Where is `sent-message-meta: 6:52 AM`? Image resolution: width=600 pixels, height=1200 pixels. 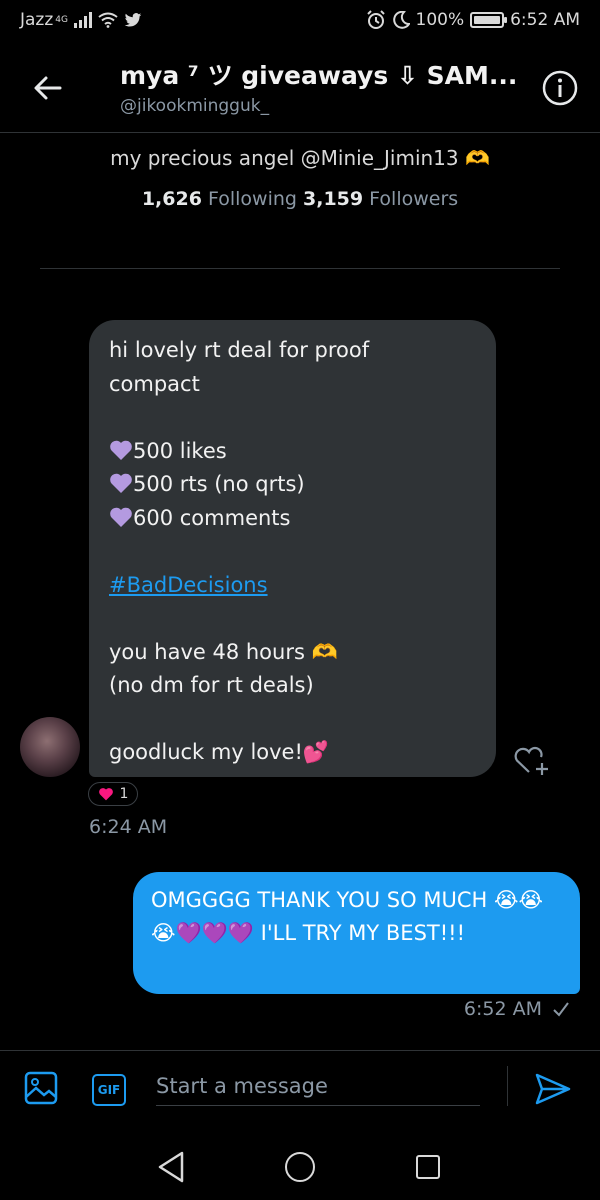 sent-message-meta: 6:52 AM is located at coordinates (517, 1009).